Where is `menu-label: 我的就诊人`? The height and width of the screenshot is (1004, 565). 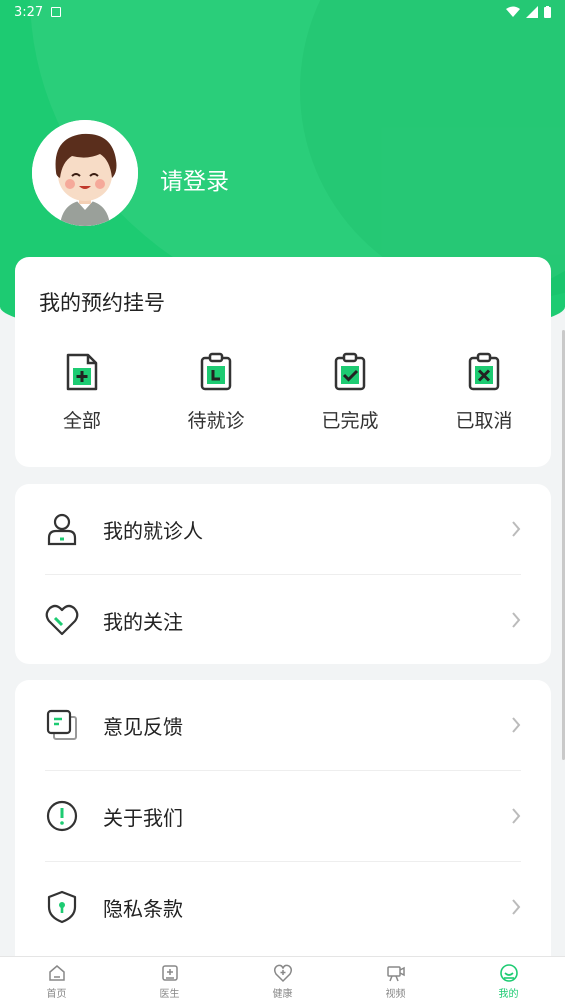
menu-label: 我的就诊人 is located at coordinates (153, 531).